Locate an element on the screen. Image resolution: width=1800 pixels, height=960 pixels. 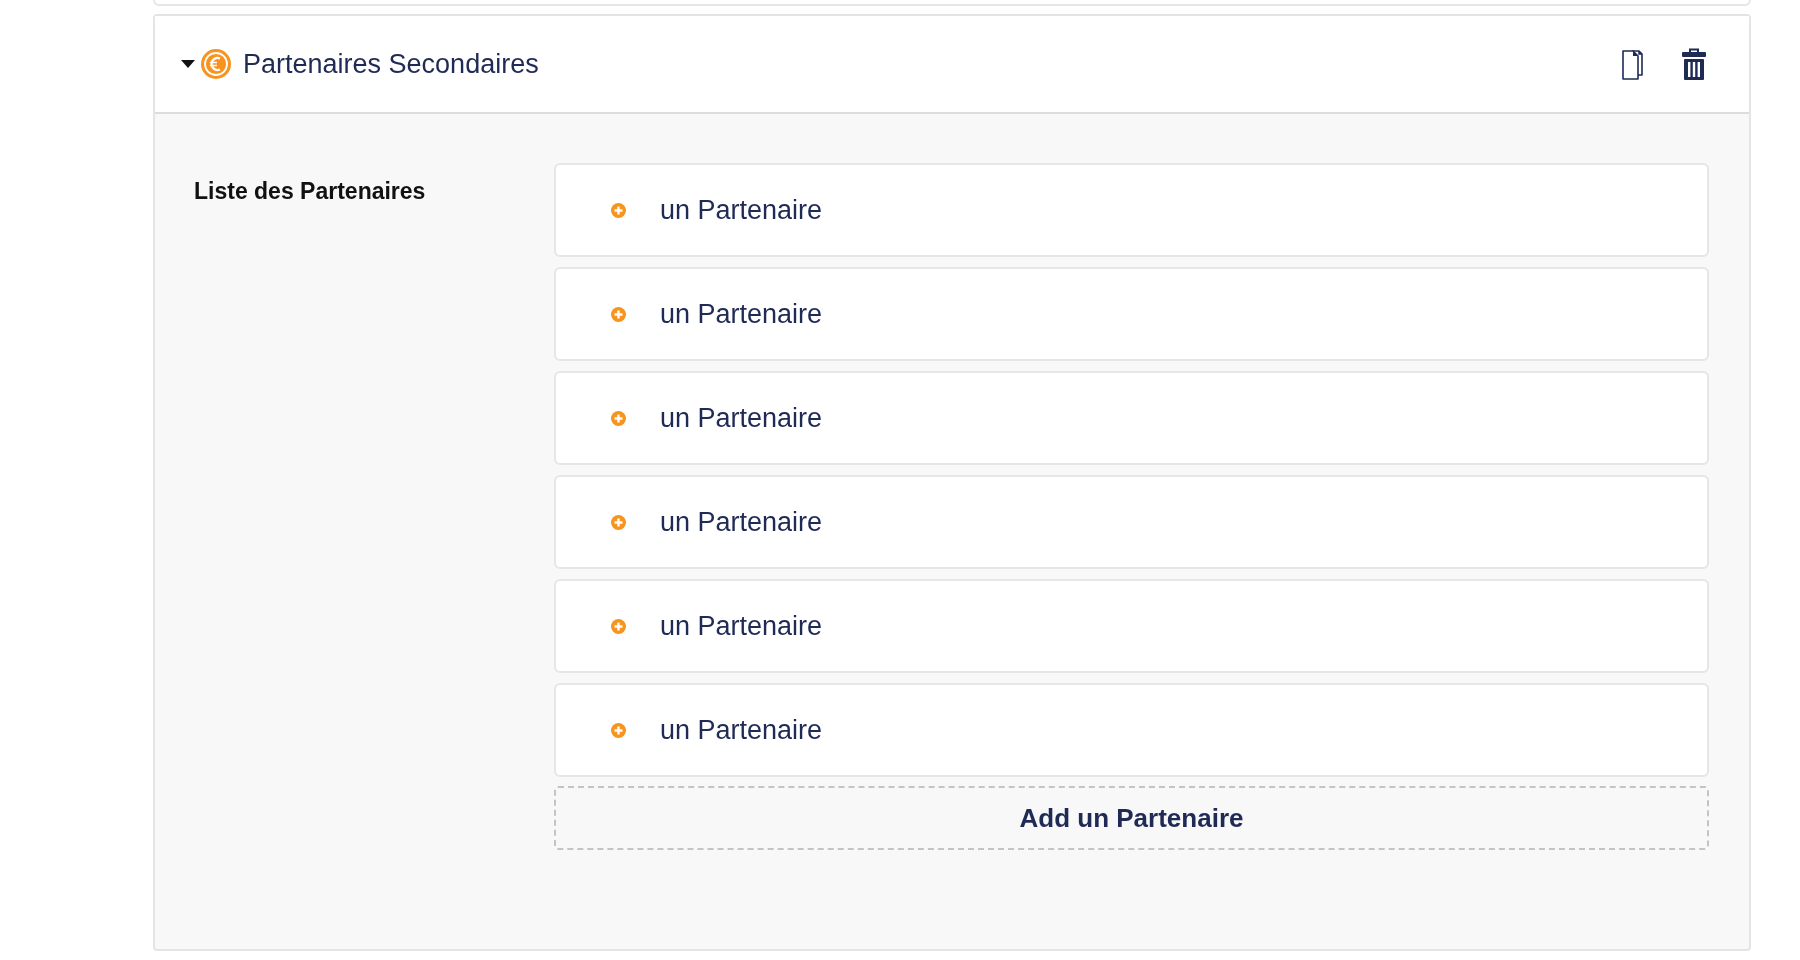
field-label: Liste des Partenaires is located at coordinates (310, 191).